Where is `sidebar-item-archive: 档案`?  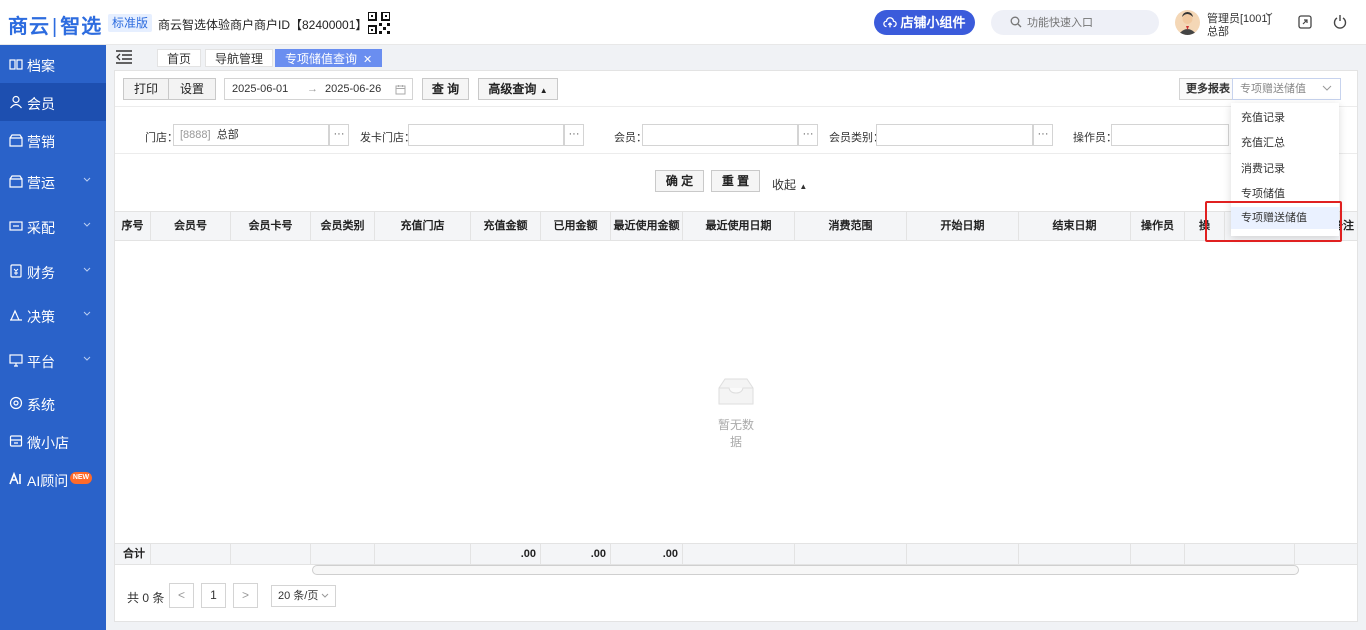
sidebar-item-archive: 档案 is located at coordinates (53, 64).